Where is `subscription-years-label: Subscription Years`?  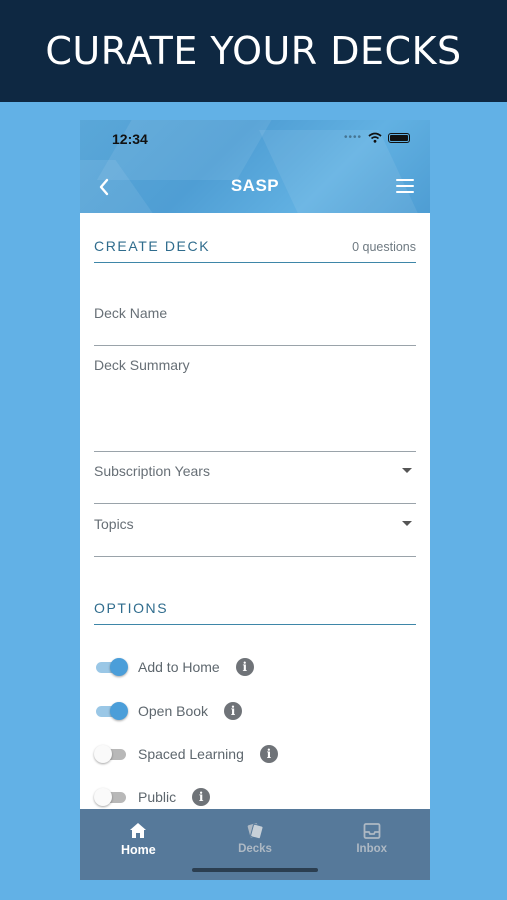 subscription-years-label: Subscription Years is located at coordinates (152, 471).